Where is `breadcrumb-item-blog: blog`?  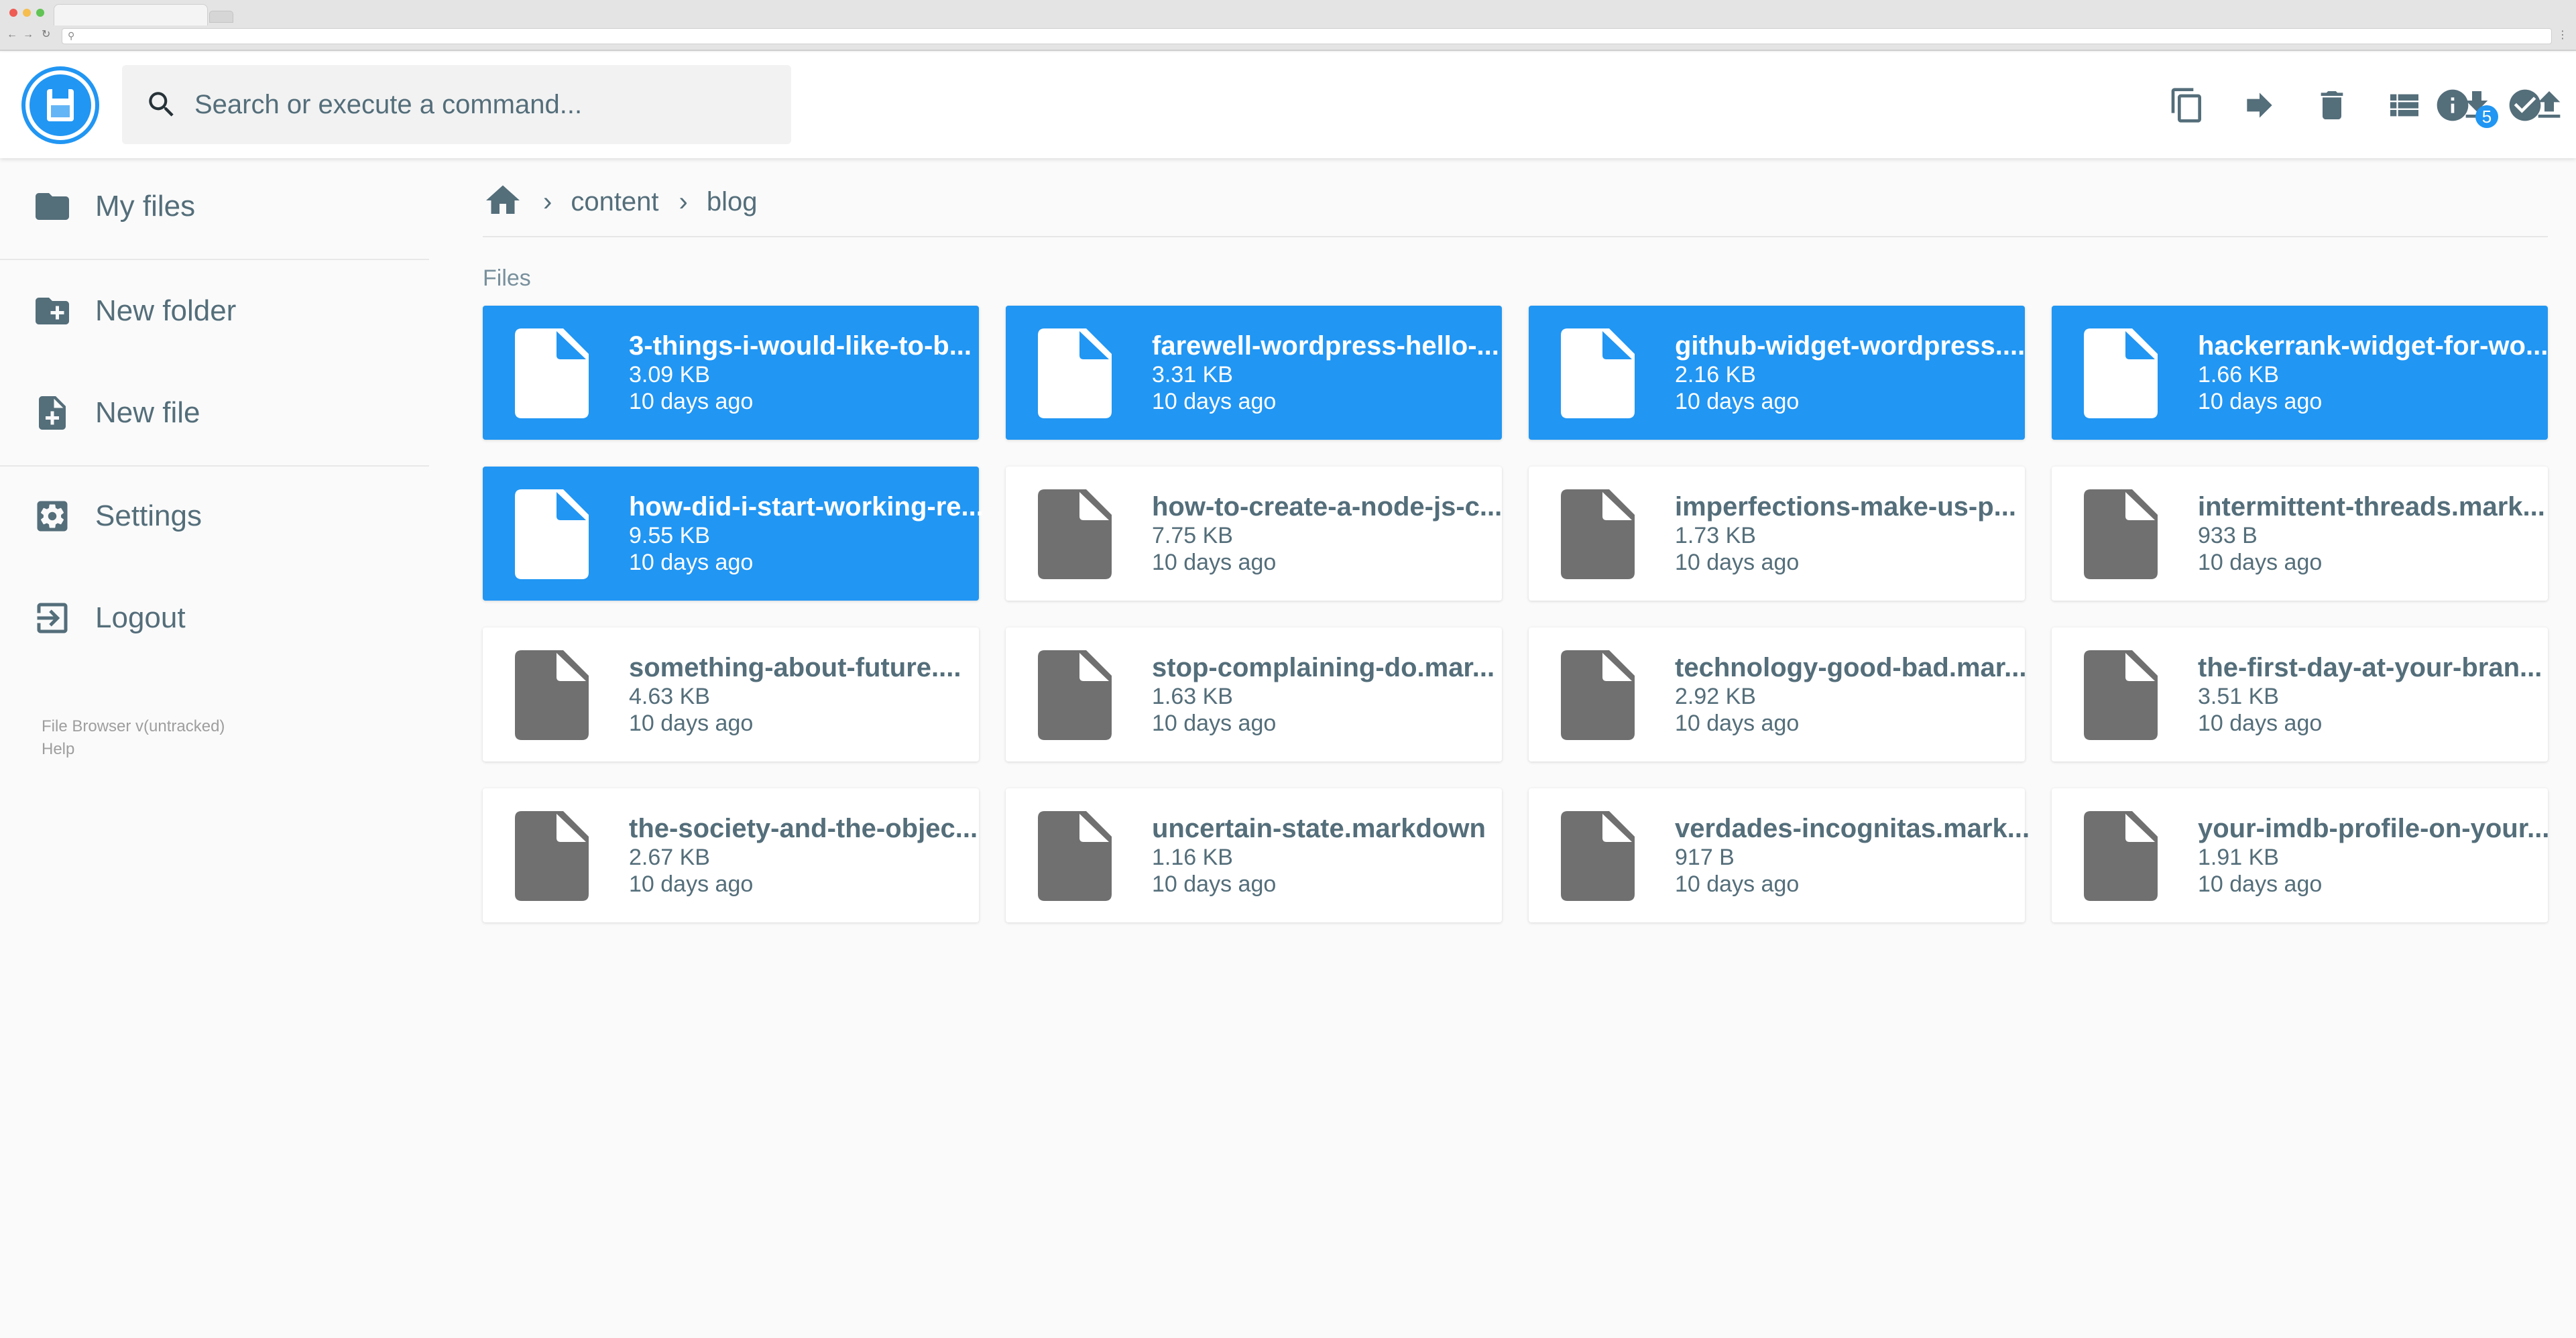 breadcrumb-item-blog: blog is located at coordinates (732, 202).